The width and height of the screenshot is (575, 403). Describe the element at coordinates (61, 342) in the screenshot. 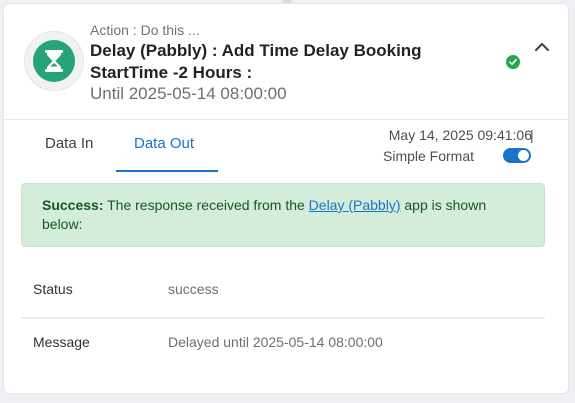

I see `output-key: Message` at that location.